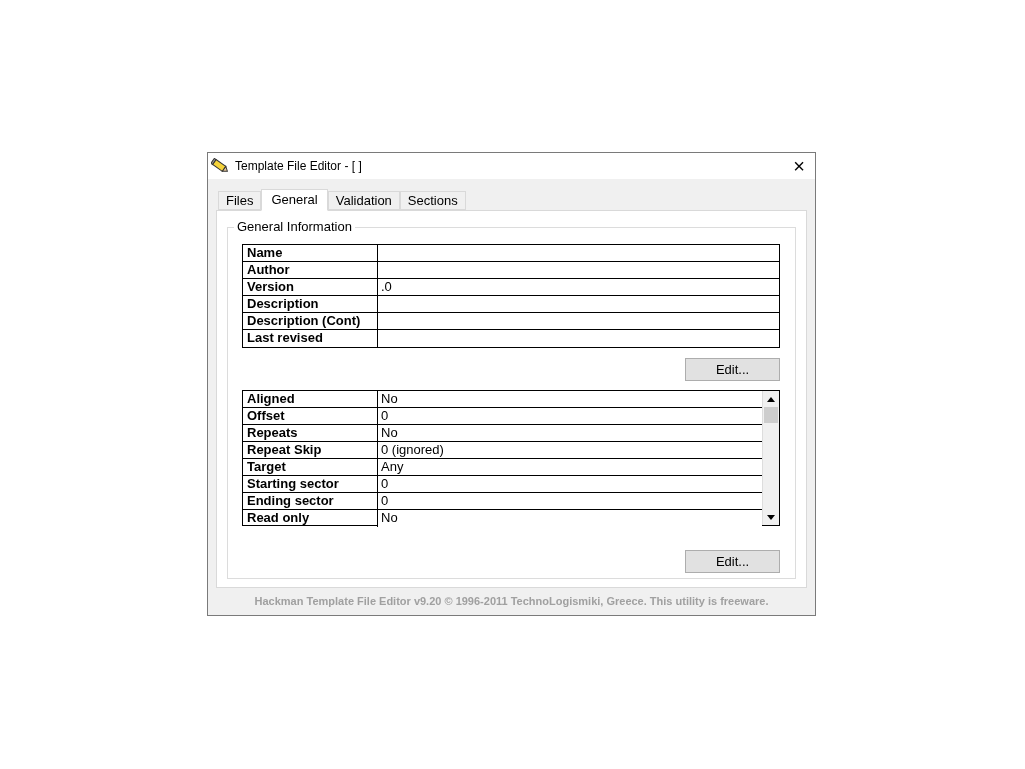  I want to click on tab: Sections, so click(432, 200).